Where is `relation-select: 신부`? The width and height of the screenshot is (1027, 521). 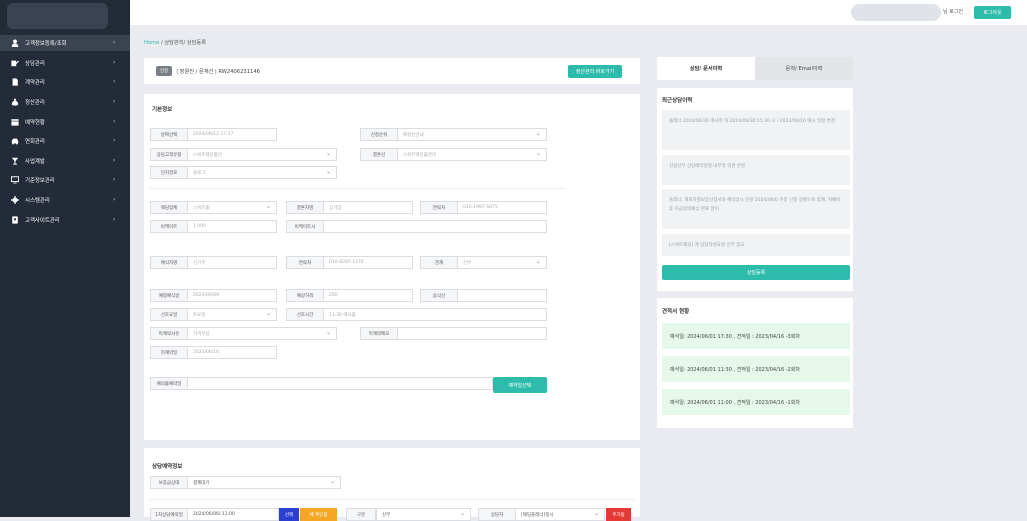
relation-select: 신부 is located at coordinates (502, 262).